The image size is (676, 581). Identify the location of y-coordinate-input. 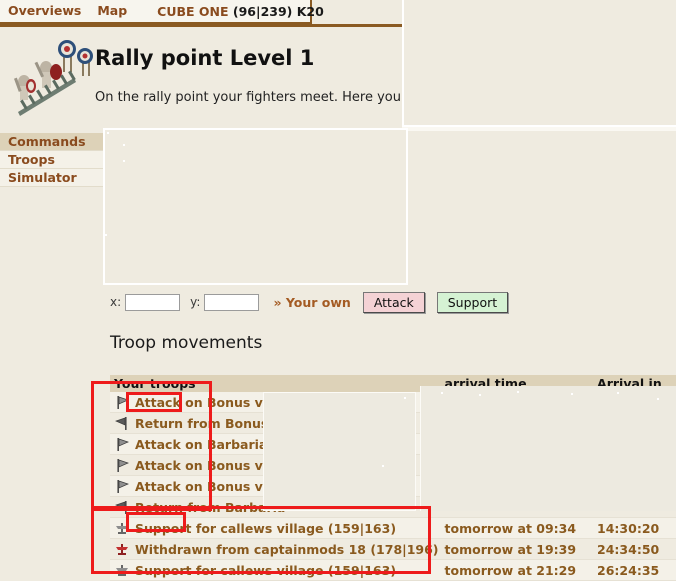
(232, 302).